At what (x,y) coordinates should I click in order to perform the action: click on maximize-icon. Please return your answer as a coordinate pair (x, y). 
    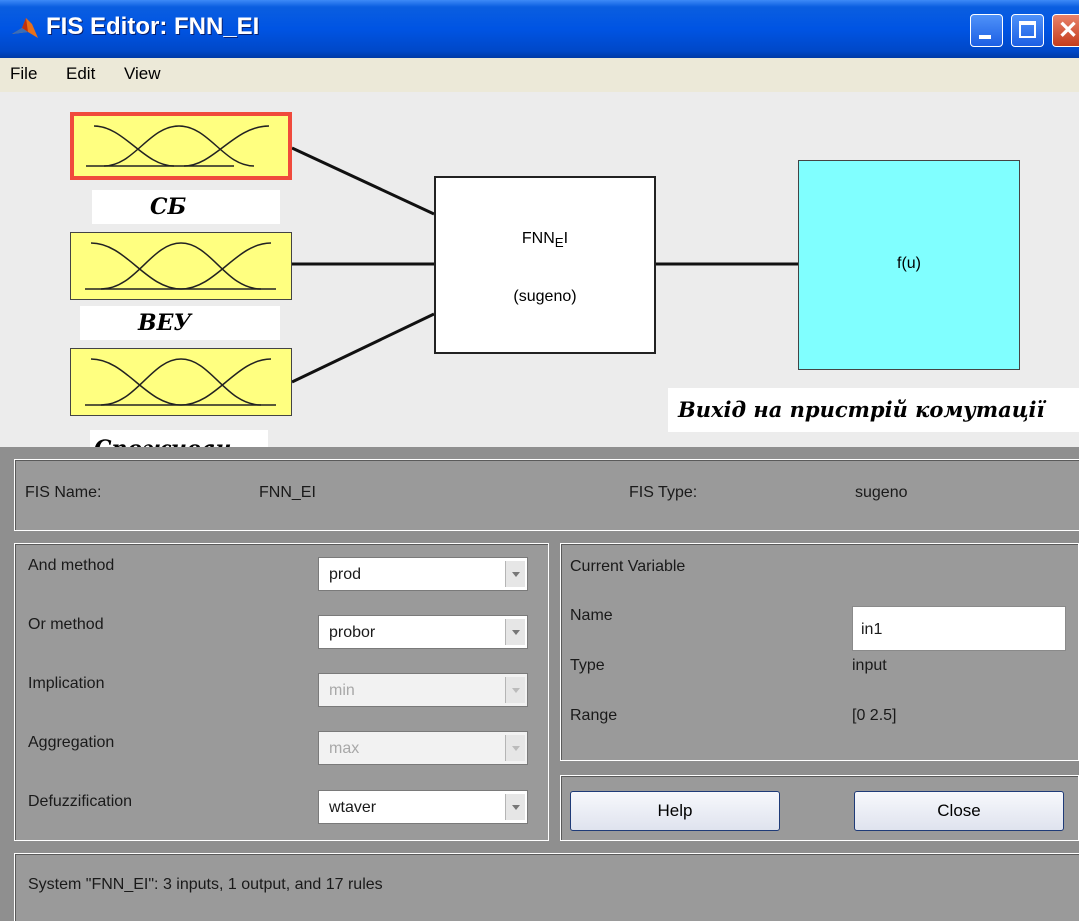
    Looking at the image, I should click on (1027, 29).